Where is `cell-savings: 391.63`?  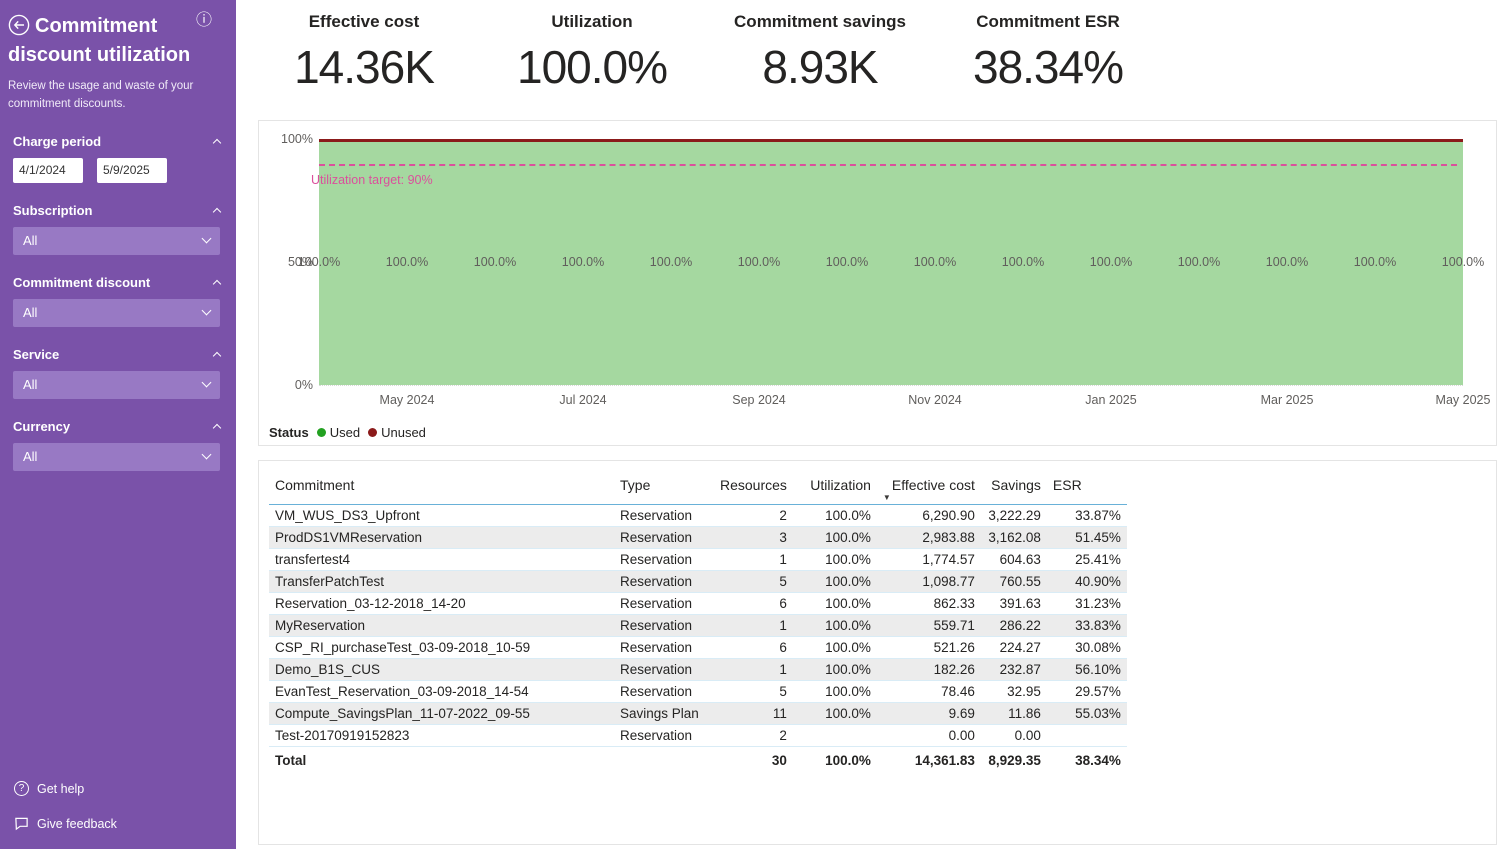
cell-savings: 391.63 is located at coordinates (1020, 603).